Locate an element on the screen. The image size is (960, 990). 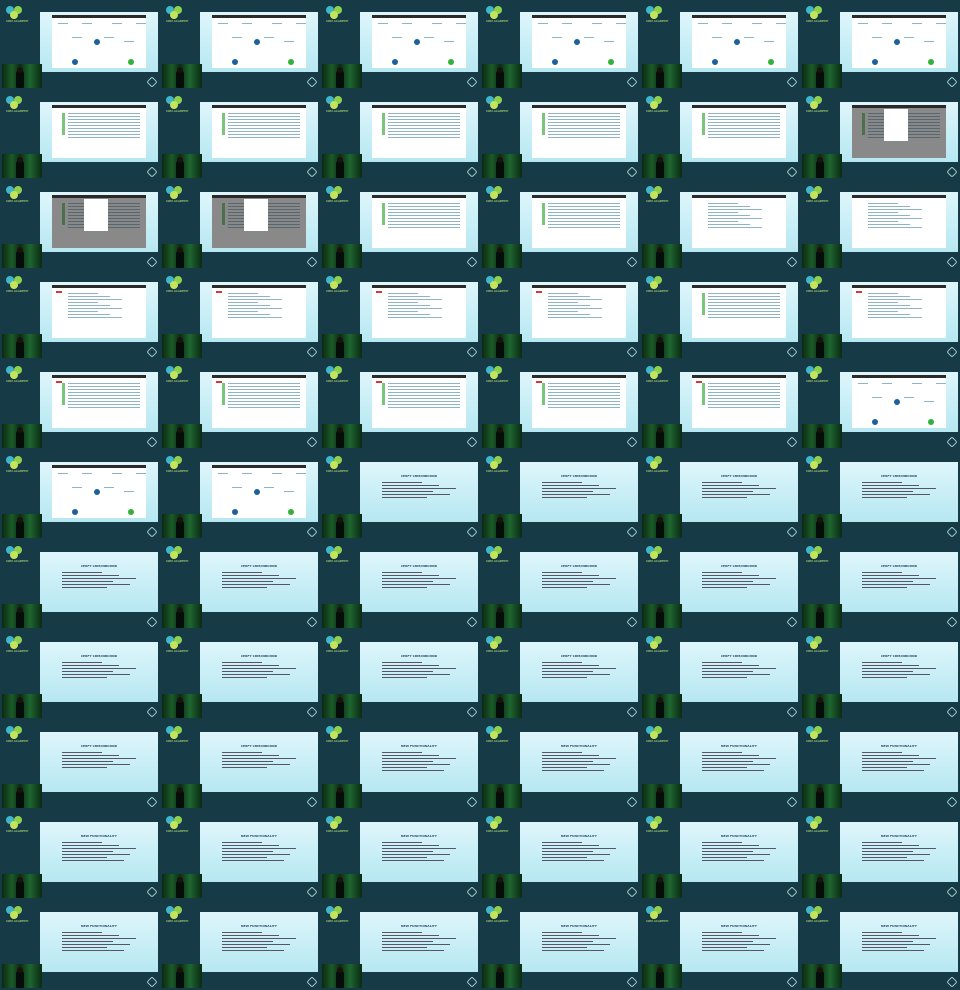
app-screenshot is located at coordinates (739, 401).